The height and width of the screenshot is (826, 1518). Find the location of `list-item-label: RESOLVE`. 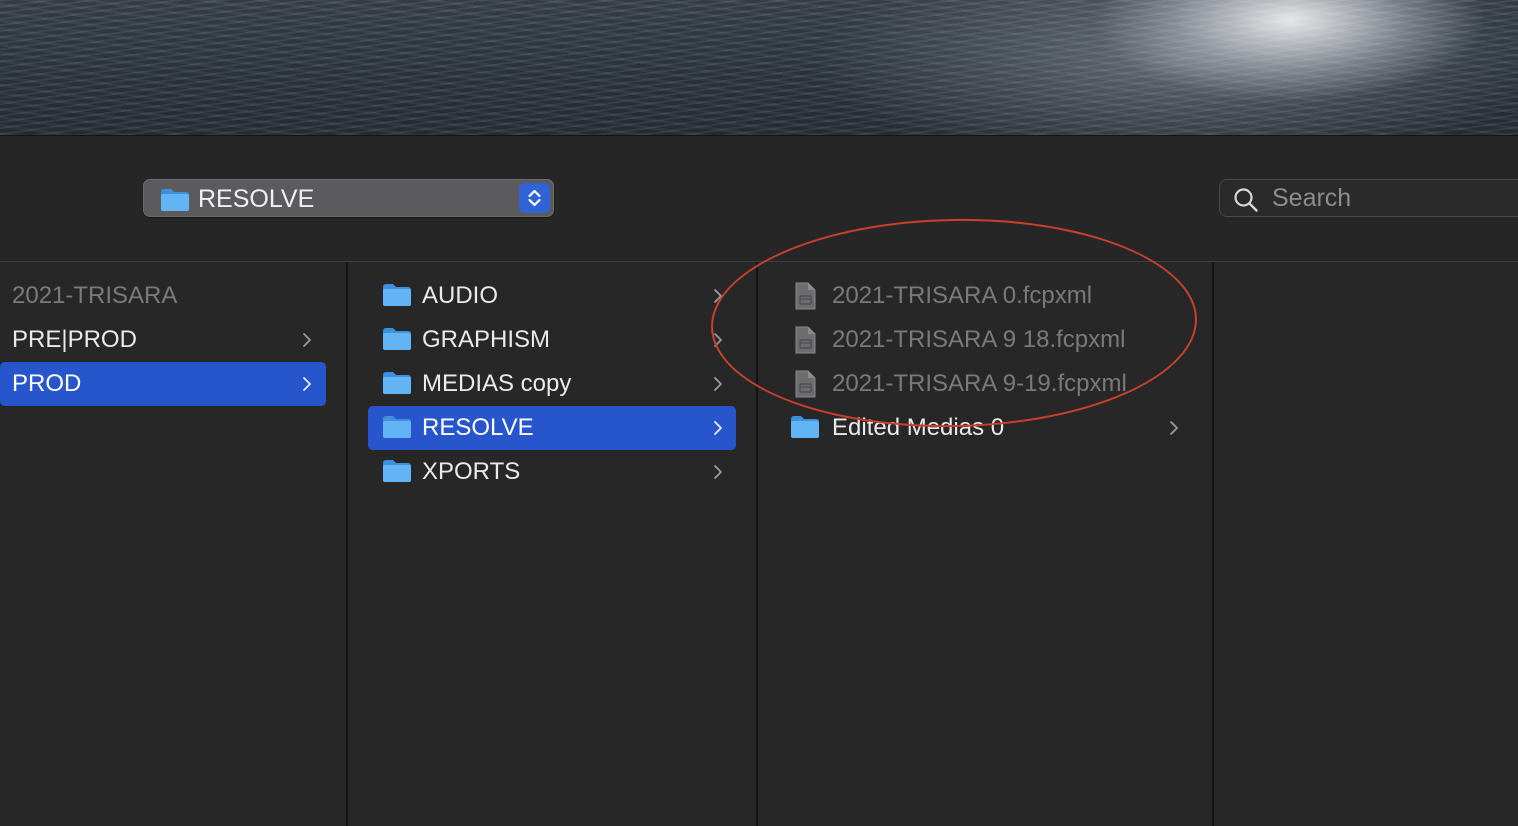

list-item-label: RESOLVE is located at coordinates (478, 427).